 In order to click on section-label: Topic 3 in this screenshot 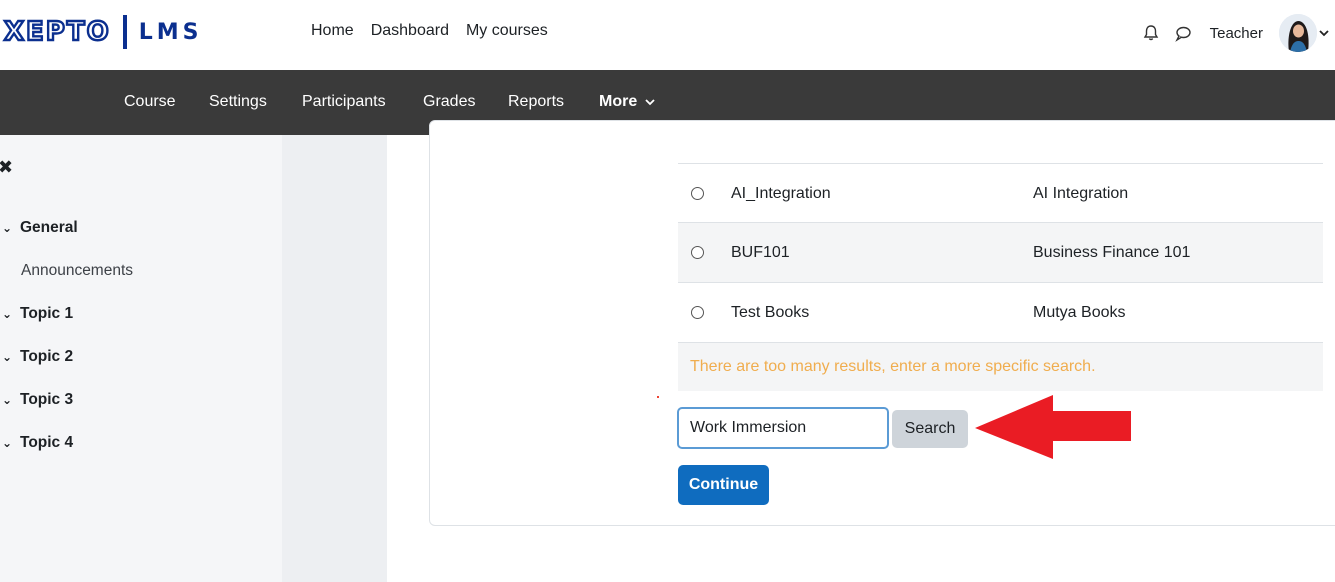, I will do `click(47, 399)`.